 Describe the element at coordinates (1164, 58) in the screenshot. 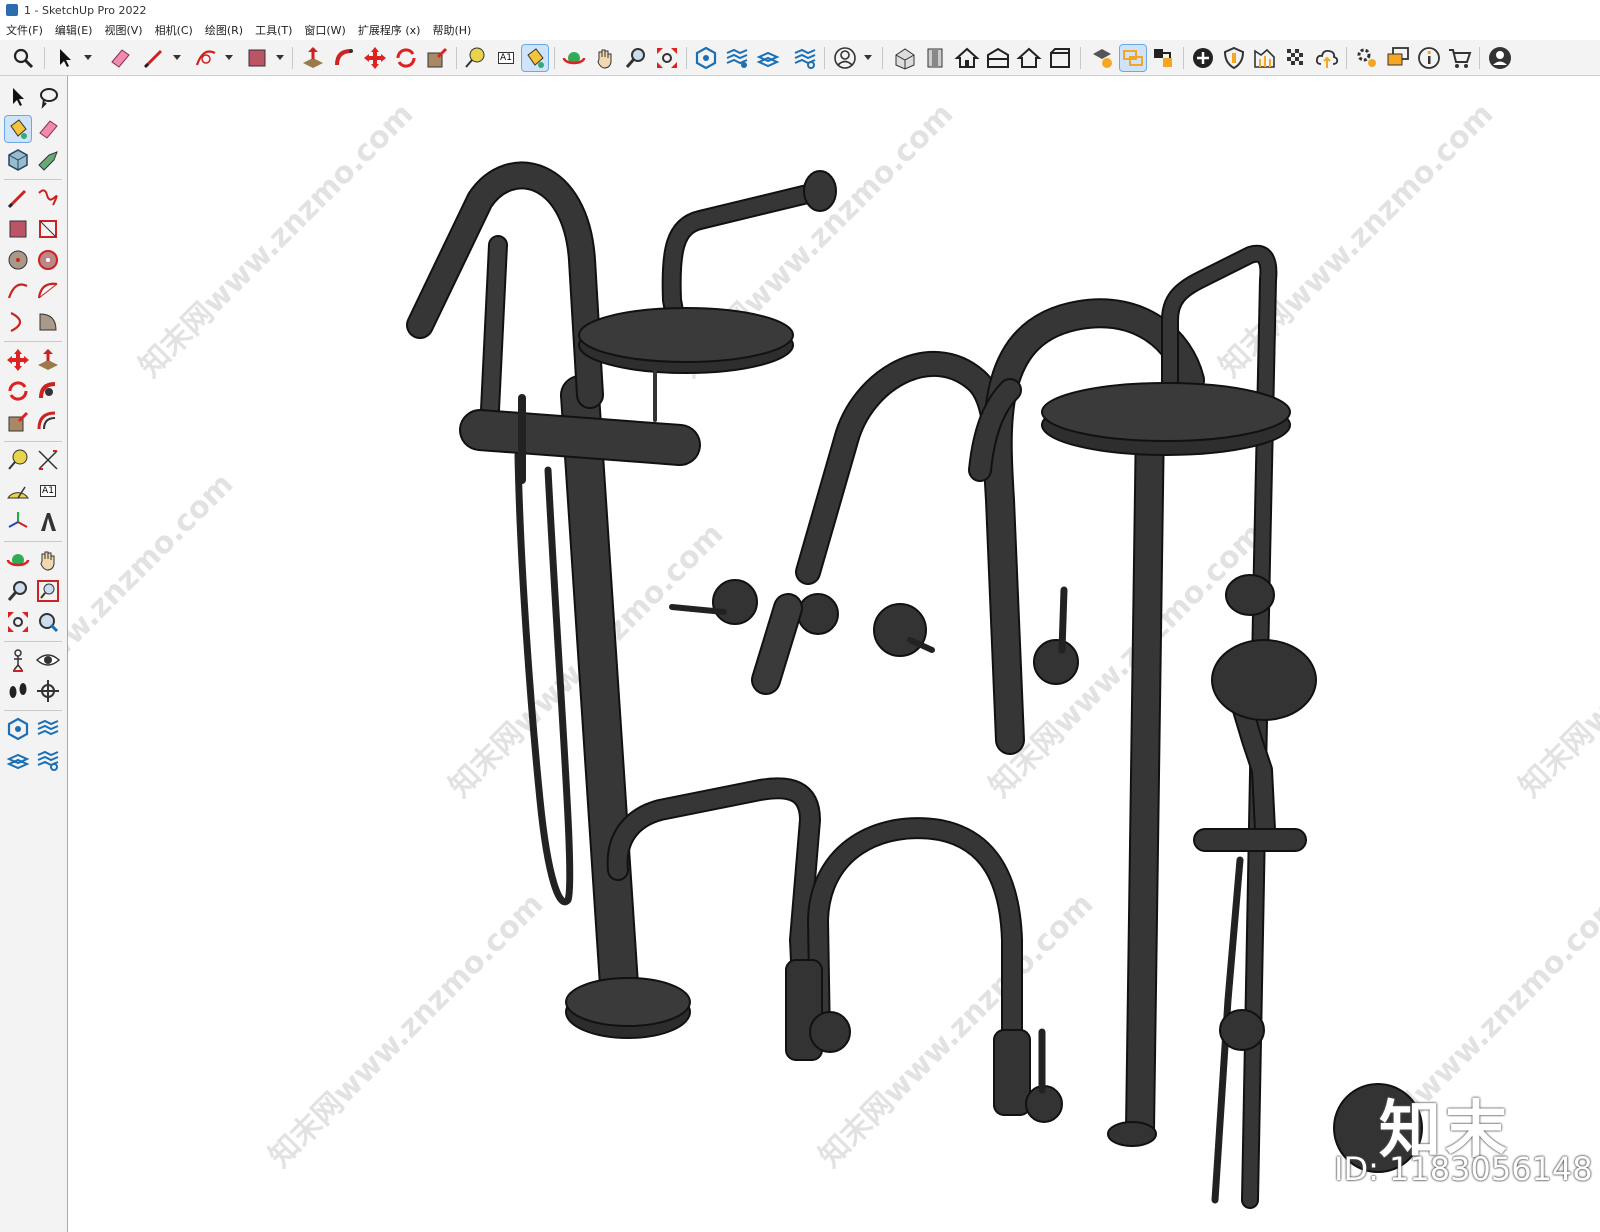

I see `component-attributes-icon` at that location.